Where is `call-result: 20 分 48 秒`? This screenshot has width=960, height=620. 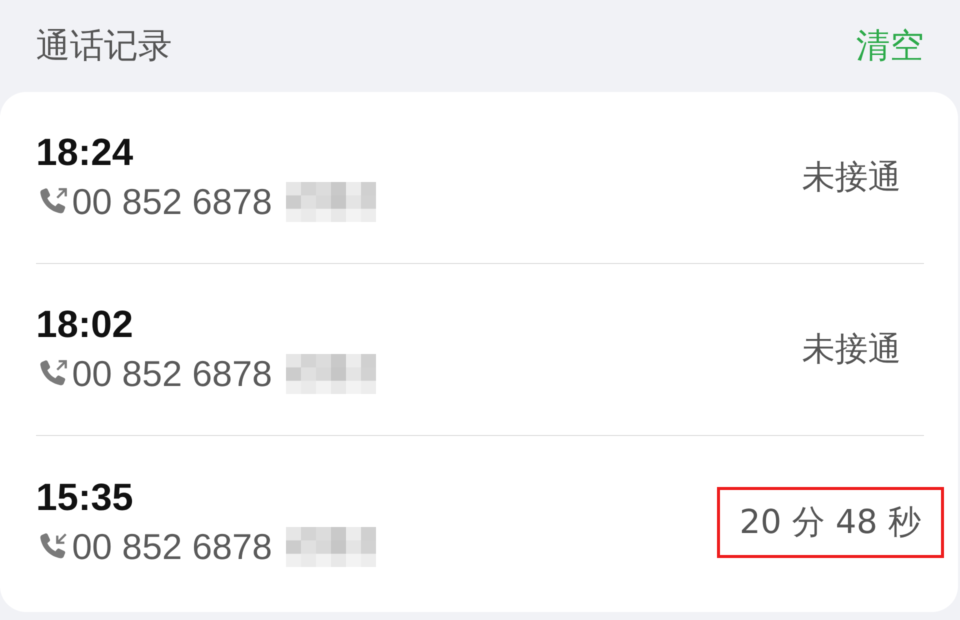 call-result: 20 分 48 秒 is located at coordinates (830, 522).